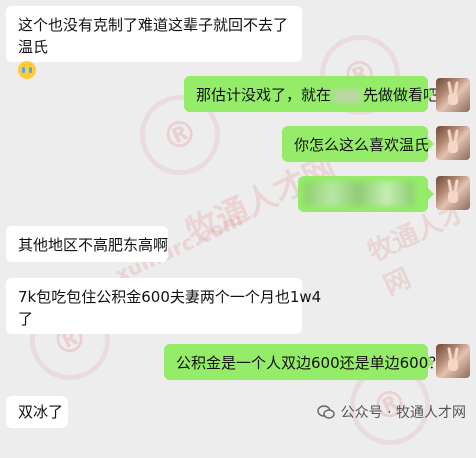  I want to click on message-text: 其他地区不高肥东高啊, so click(93, 245).